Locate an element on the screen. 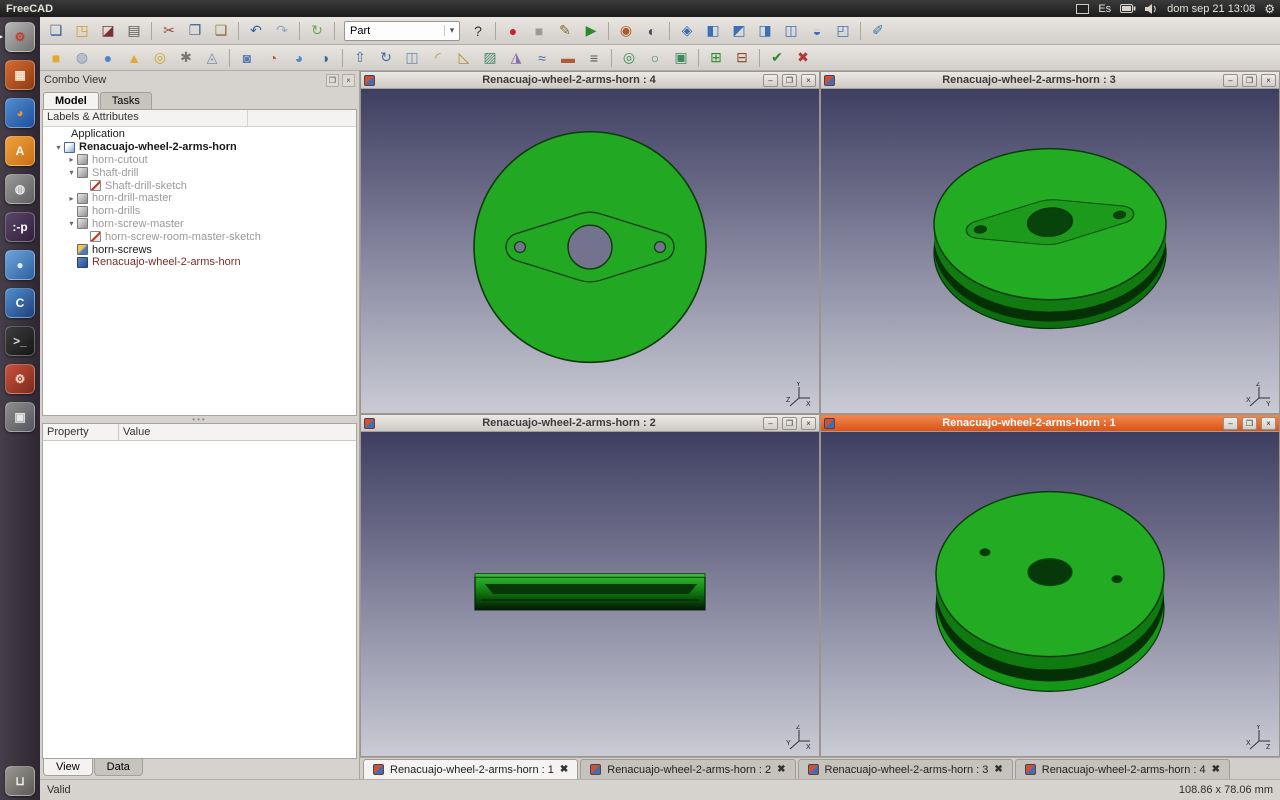 Image resolution: width=1280 pixels, height=800 pixels. session-menu-icon: ⚙ is located at coordinates (1269, 9).